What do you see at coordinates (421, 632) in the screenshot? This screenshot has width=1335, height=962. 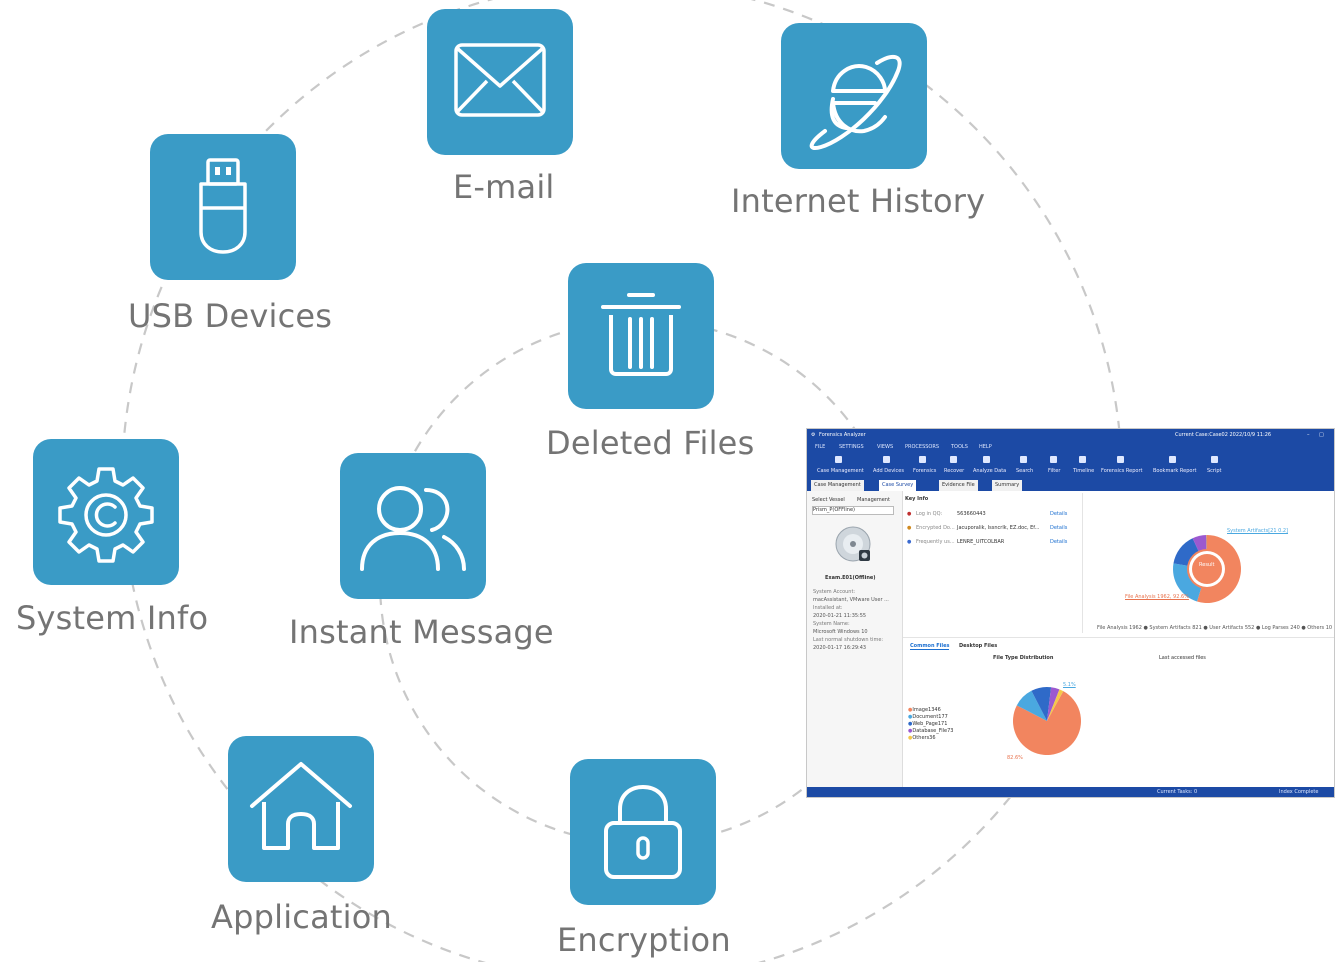 I see `instant-message-label: Instant Message` at bounding box center [421, 632].